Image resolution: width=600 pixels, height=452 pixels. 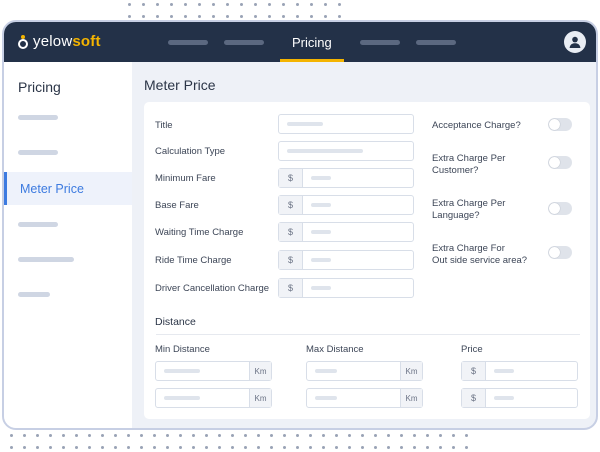 I want to click on extra-charge-per-language-label: Extra Charge Per Language?, so click(x=469, y=209).